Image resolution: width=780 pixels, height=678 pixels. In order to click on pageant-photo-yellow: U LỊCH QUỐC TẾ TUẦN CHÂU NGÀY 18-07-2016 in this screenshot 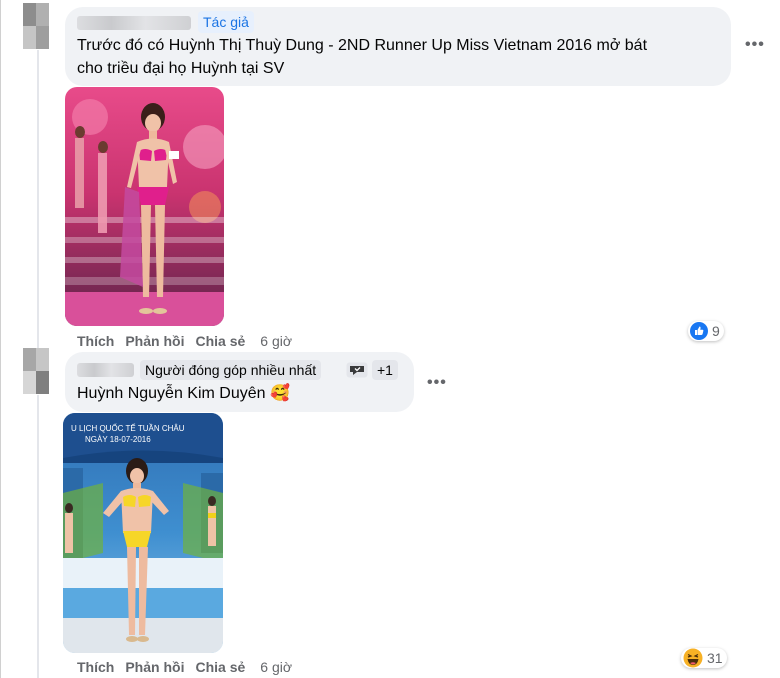, I will do `click(143, 533)`.